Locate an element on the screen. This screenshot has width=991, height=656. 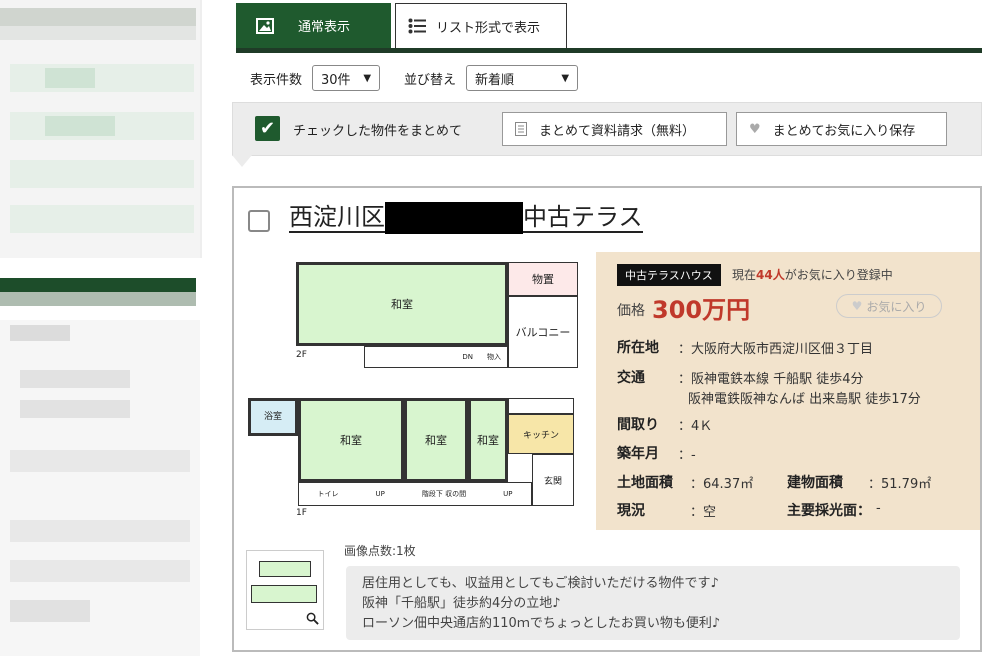
property-title: 西淀川区 中古テラス is located at coordinates (466, 218).